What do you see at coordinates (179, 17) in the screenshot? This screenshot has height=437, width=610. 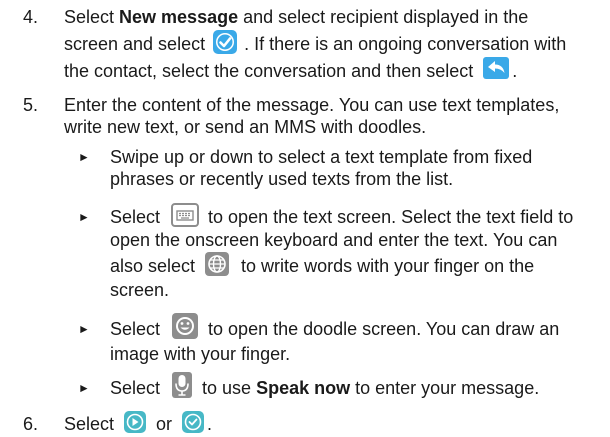 I see `new-message-label: New message` at bounding box center [179, 17].